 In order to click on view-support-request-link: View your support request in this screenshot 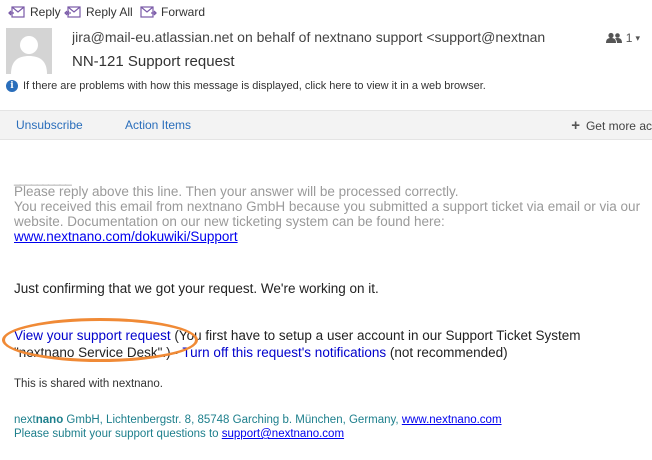, I will do `click(92, 335)`.